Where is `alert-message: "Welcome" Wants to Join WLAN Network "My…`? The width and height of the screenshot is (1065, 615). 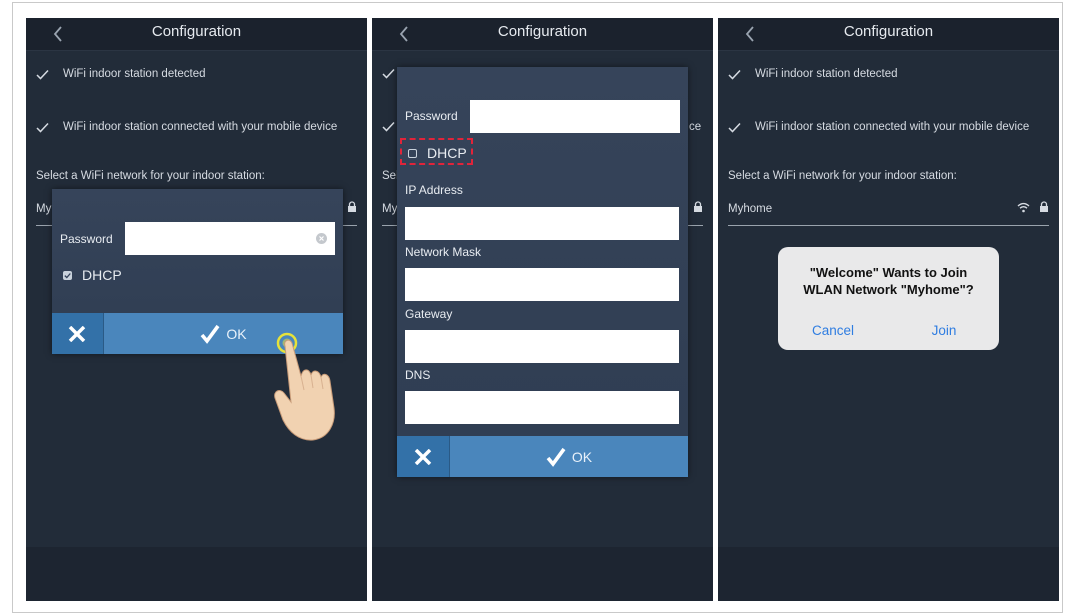 alert-message: "Welcome" Wants to Join WLAN Network "My… is located at coordinates (888, 281).